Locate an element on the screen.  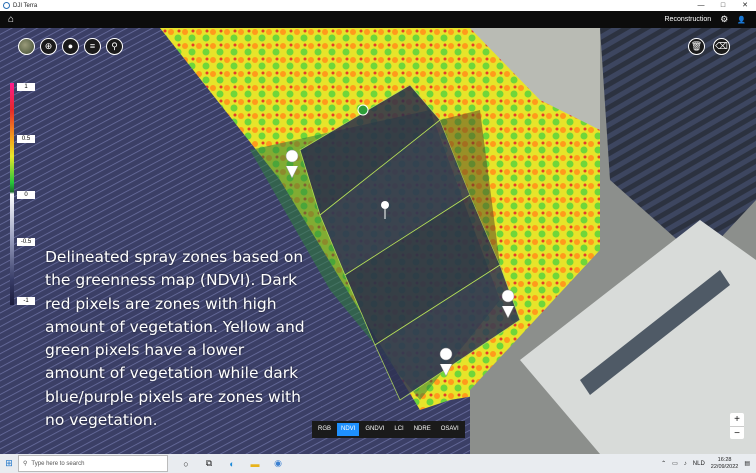
maximize-button: □ is located at coordinates (723, 5).